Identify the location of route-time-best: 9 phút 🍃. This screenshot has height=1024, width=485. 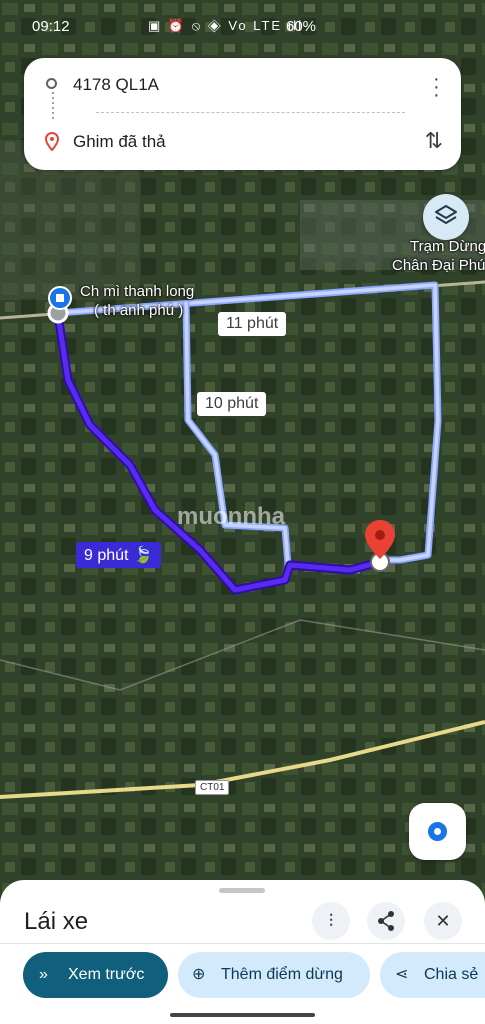
(118, 555).